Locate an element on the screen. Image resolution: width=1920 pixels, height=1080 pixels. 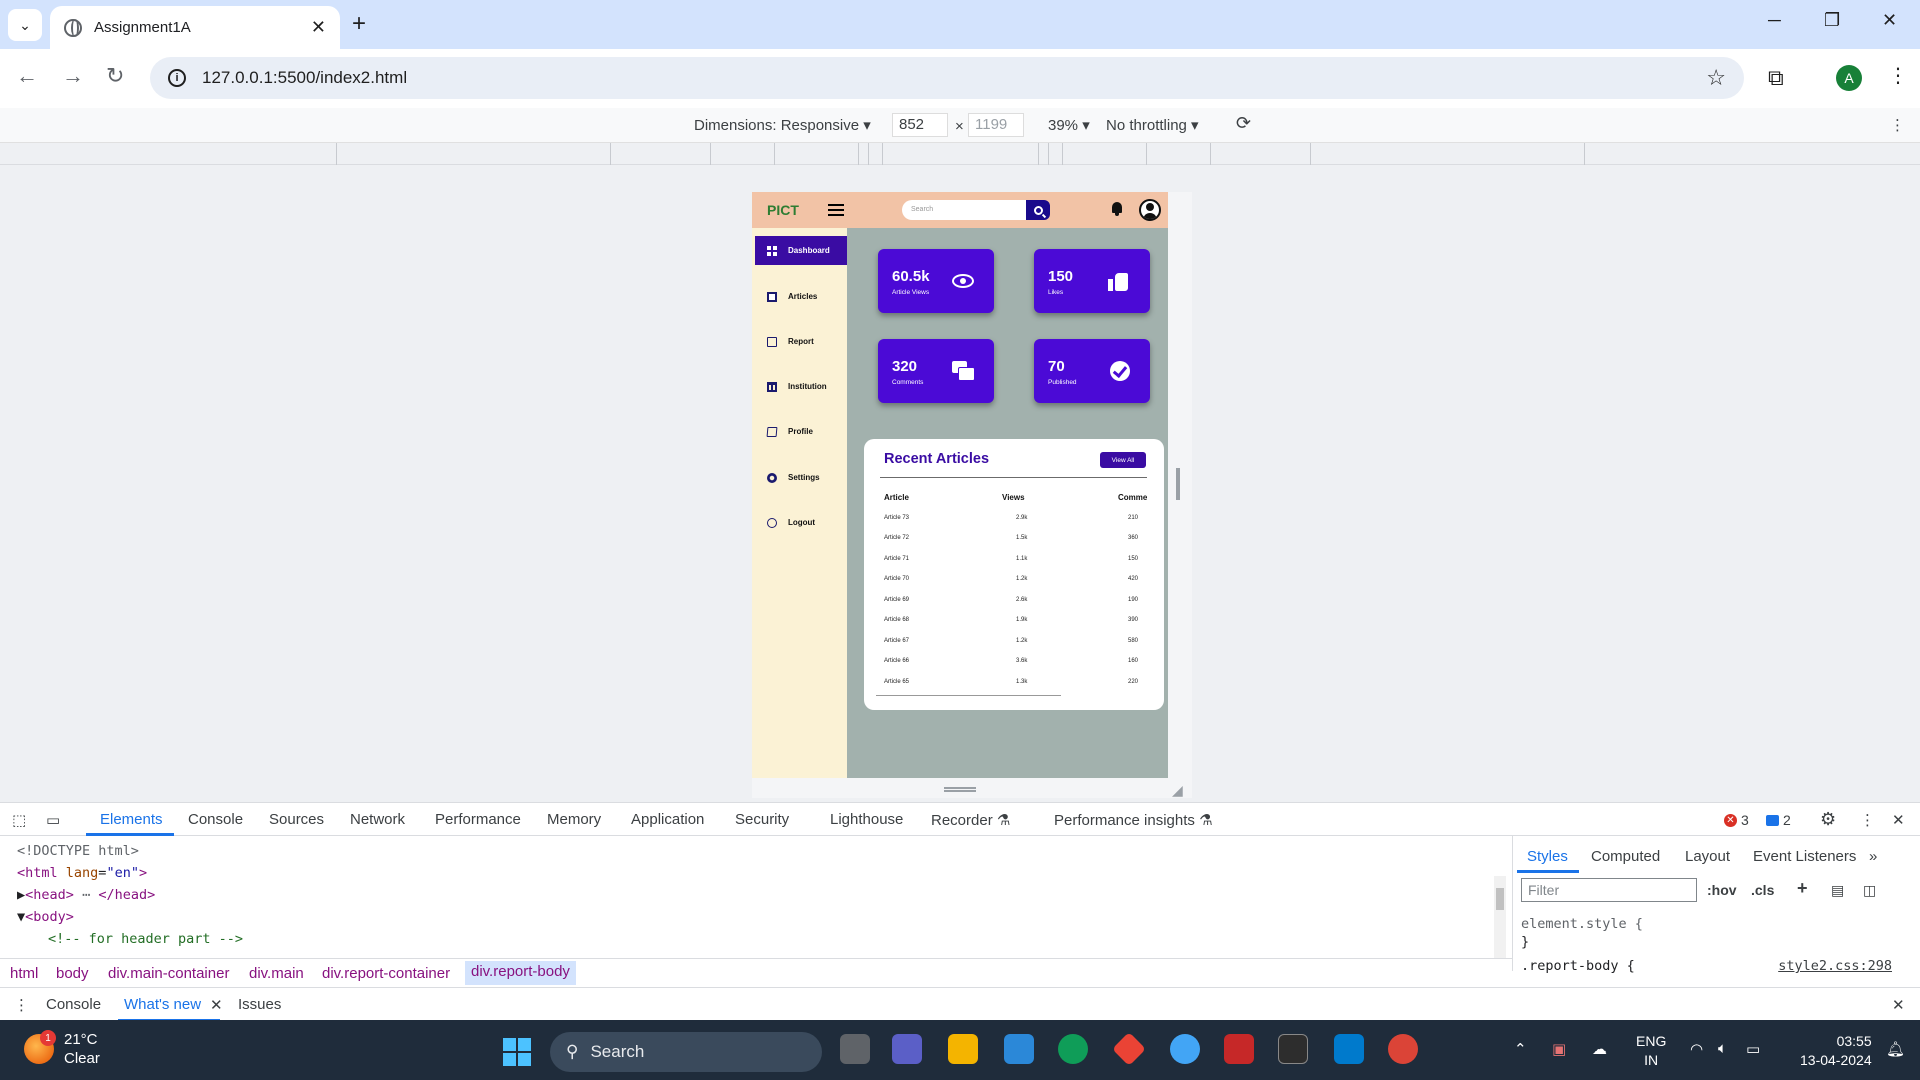
html-node: <html lang="en"> is located at coordinates (82, 873).